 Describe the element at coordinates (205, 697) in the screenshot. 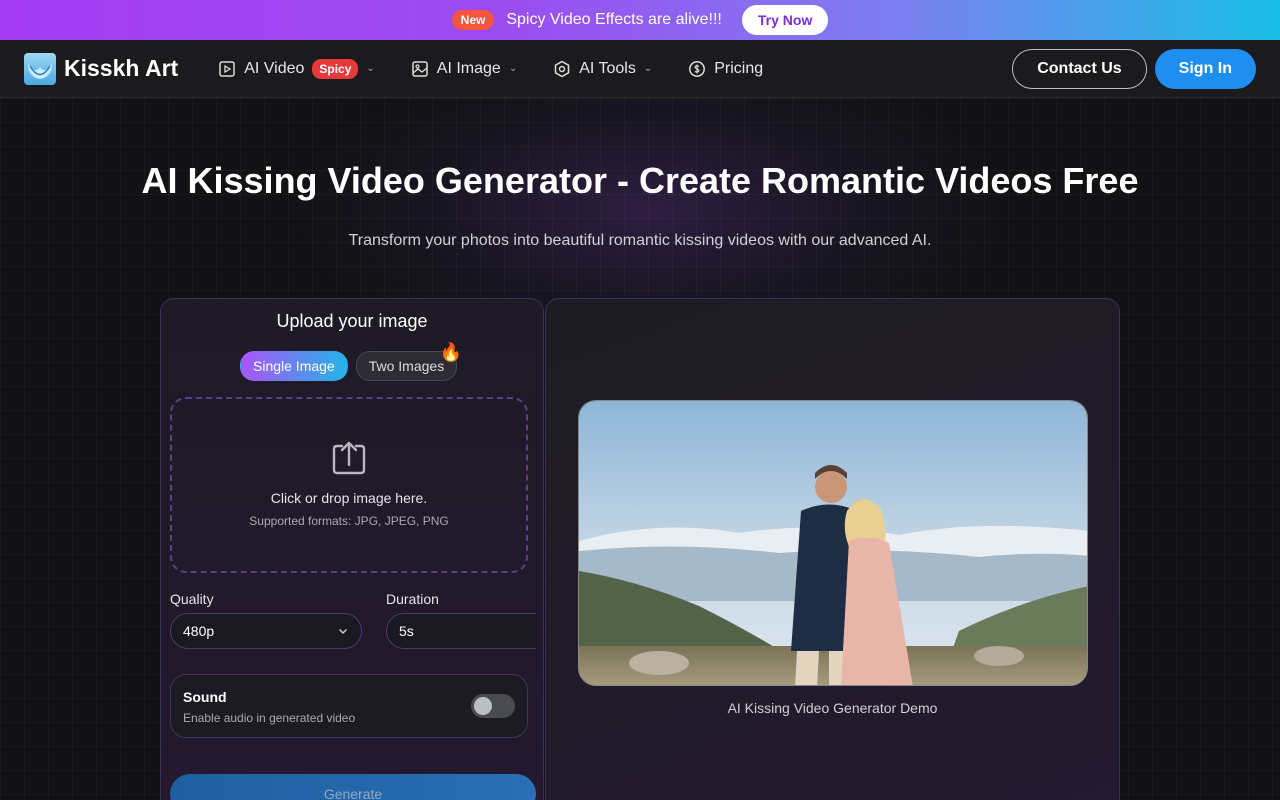

I see `sound-title: Sound` at that location.